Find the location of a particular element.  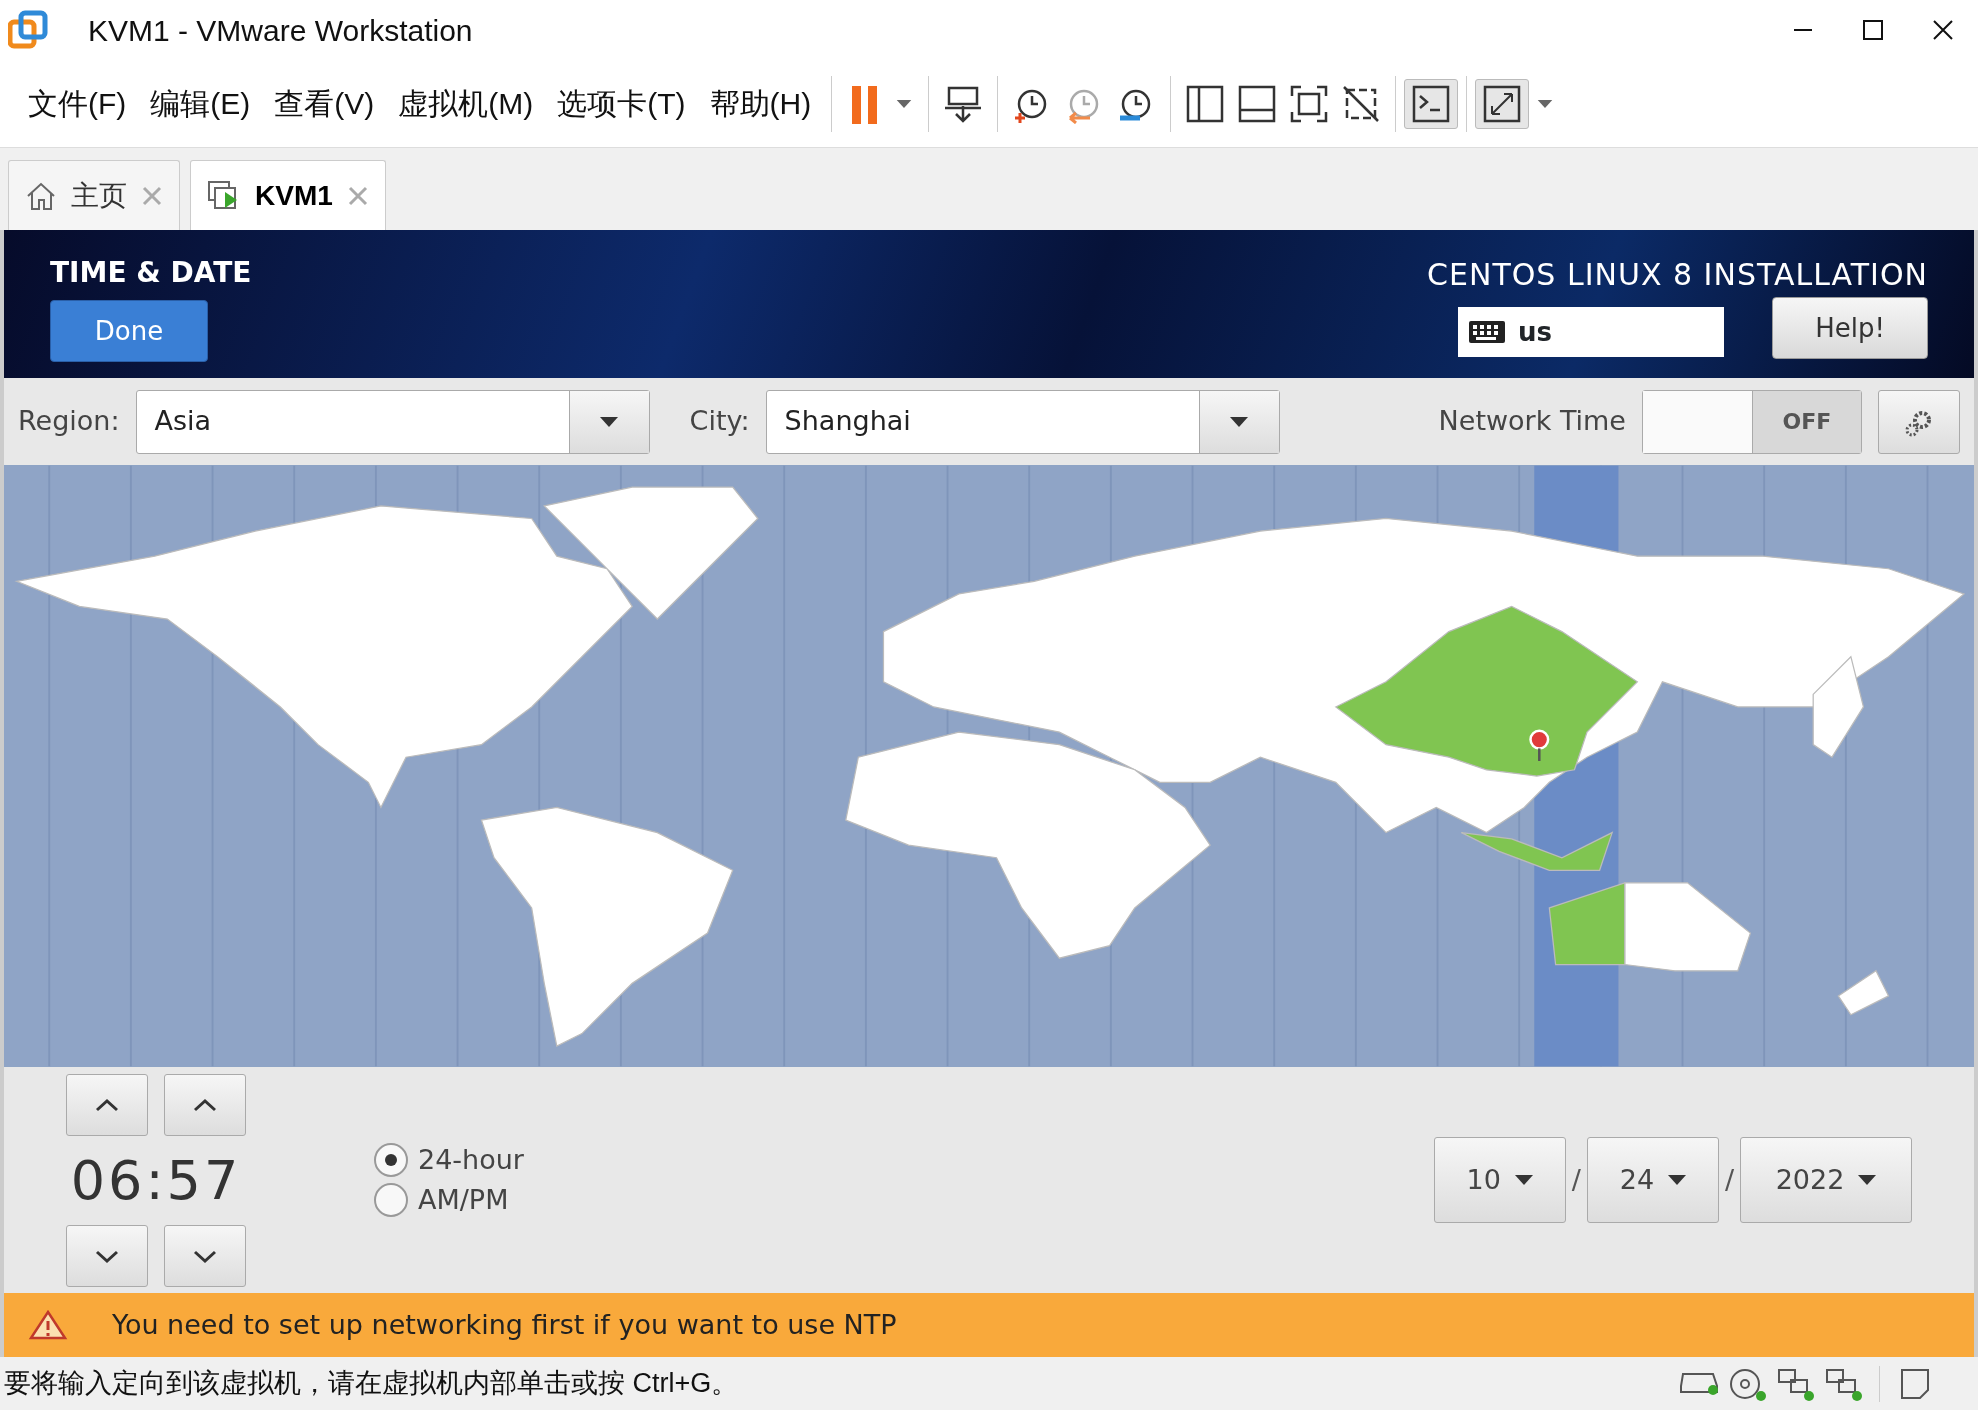

menu-item: 编辑(E) is located at coordinates (200, 103).